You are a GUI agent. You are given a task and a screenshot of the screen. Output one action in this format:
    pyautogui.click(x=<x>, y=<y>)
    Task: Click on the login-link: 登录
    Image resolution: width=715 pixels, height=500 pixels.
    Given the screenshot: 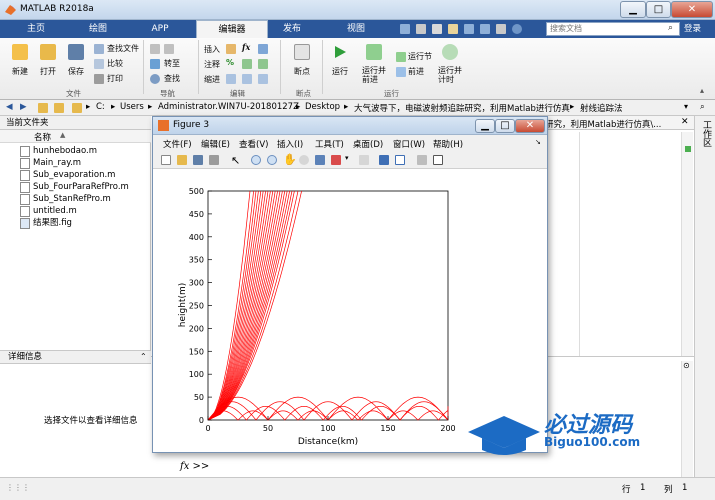 What is the action you would take?
    pyautogui.click(x=692, y=28)
    